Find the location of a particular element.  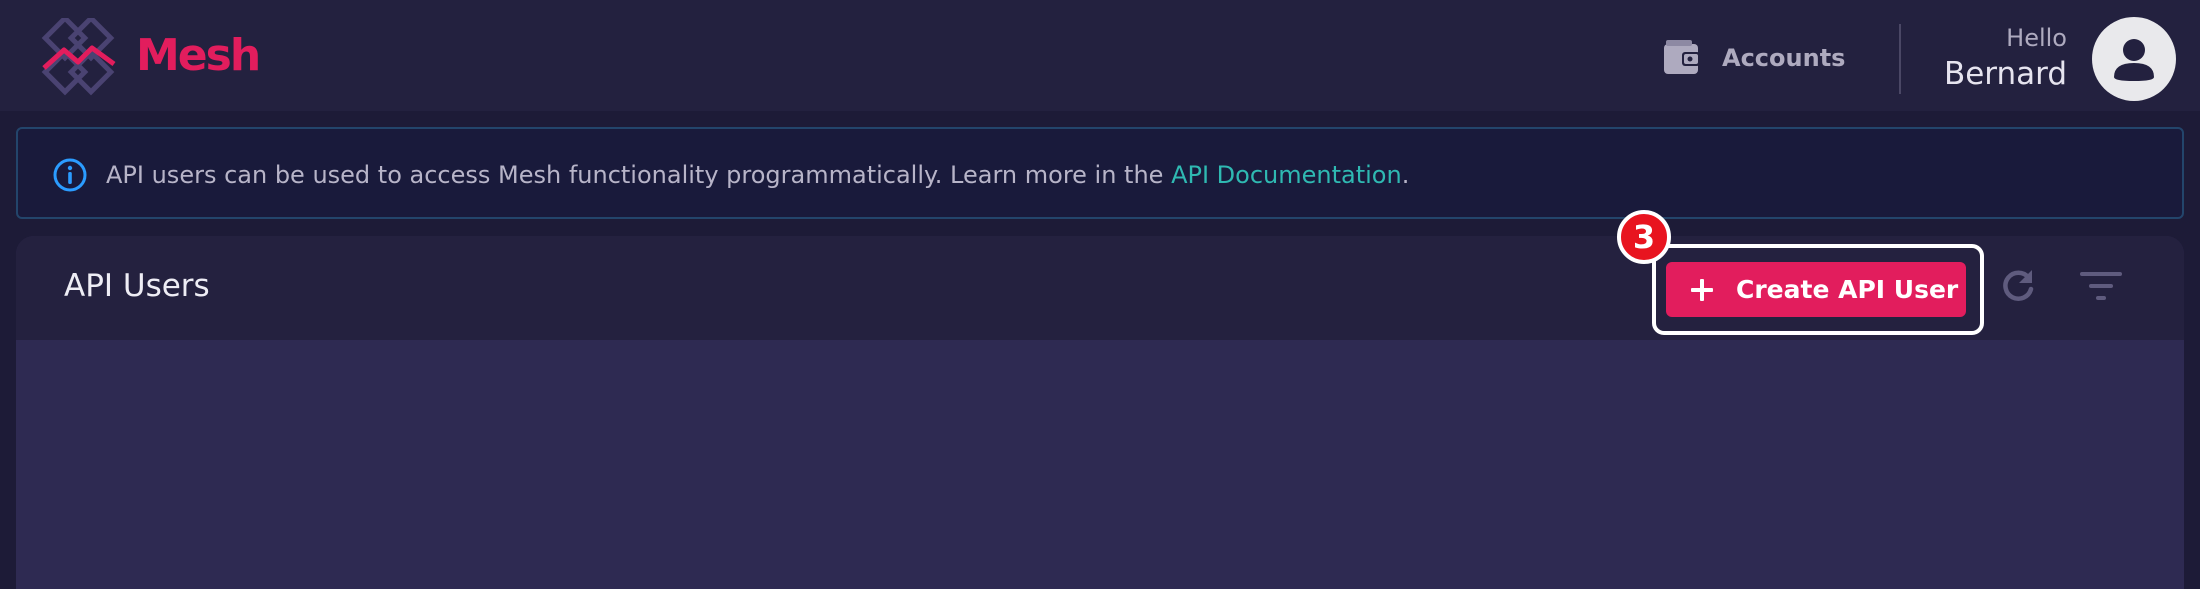

user-avatar is located at coordinates (2134, 59).